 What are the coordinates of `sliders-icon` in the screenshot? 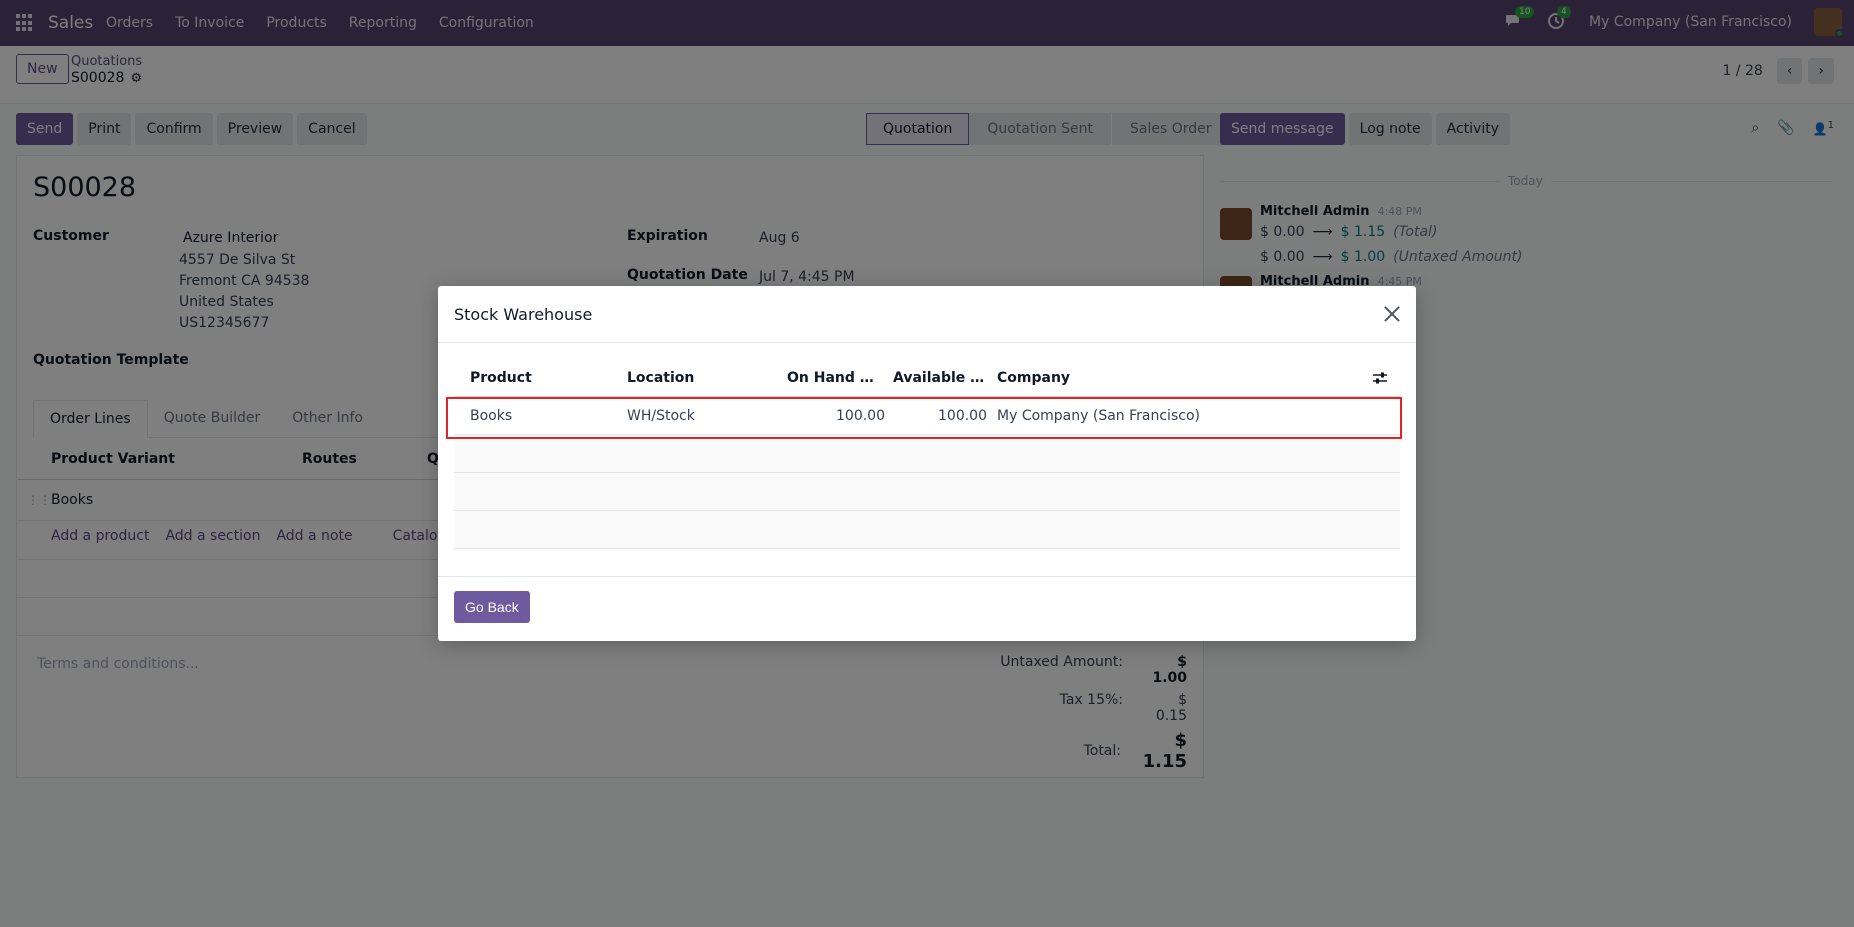 It's located at (1380, 377).